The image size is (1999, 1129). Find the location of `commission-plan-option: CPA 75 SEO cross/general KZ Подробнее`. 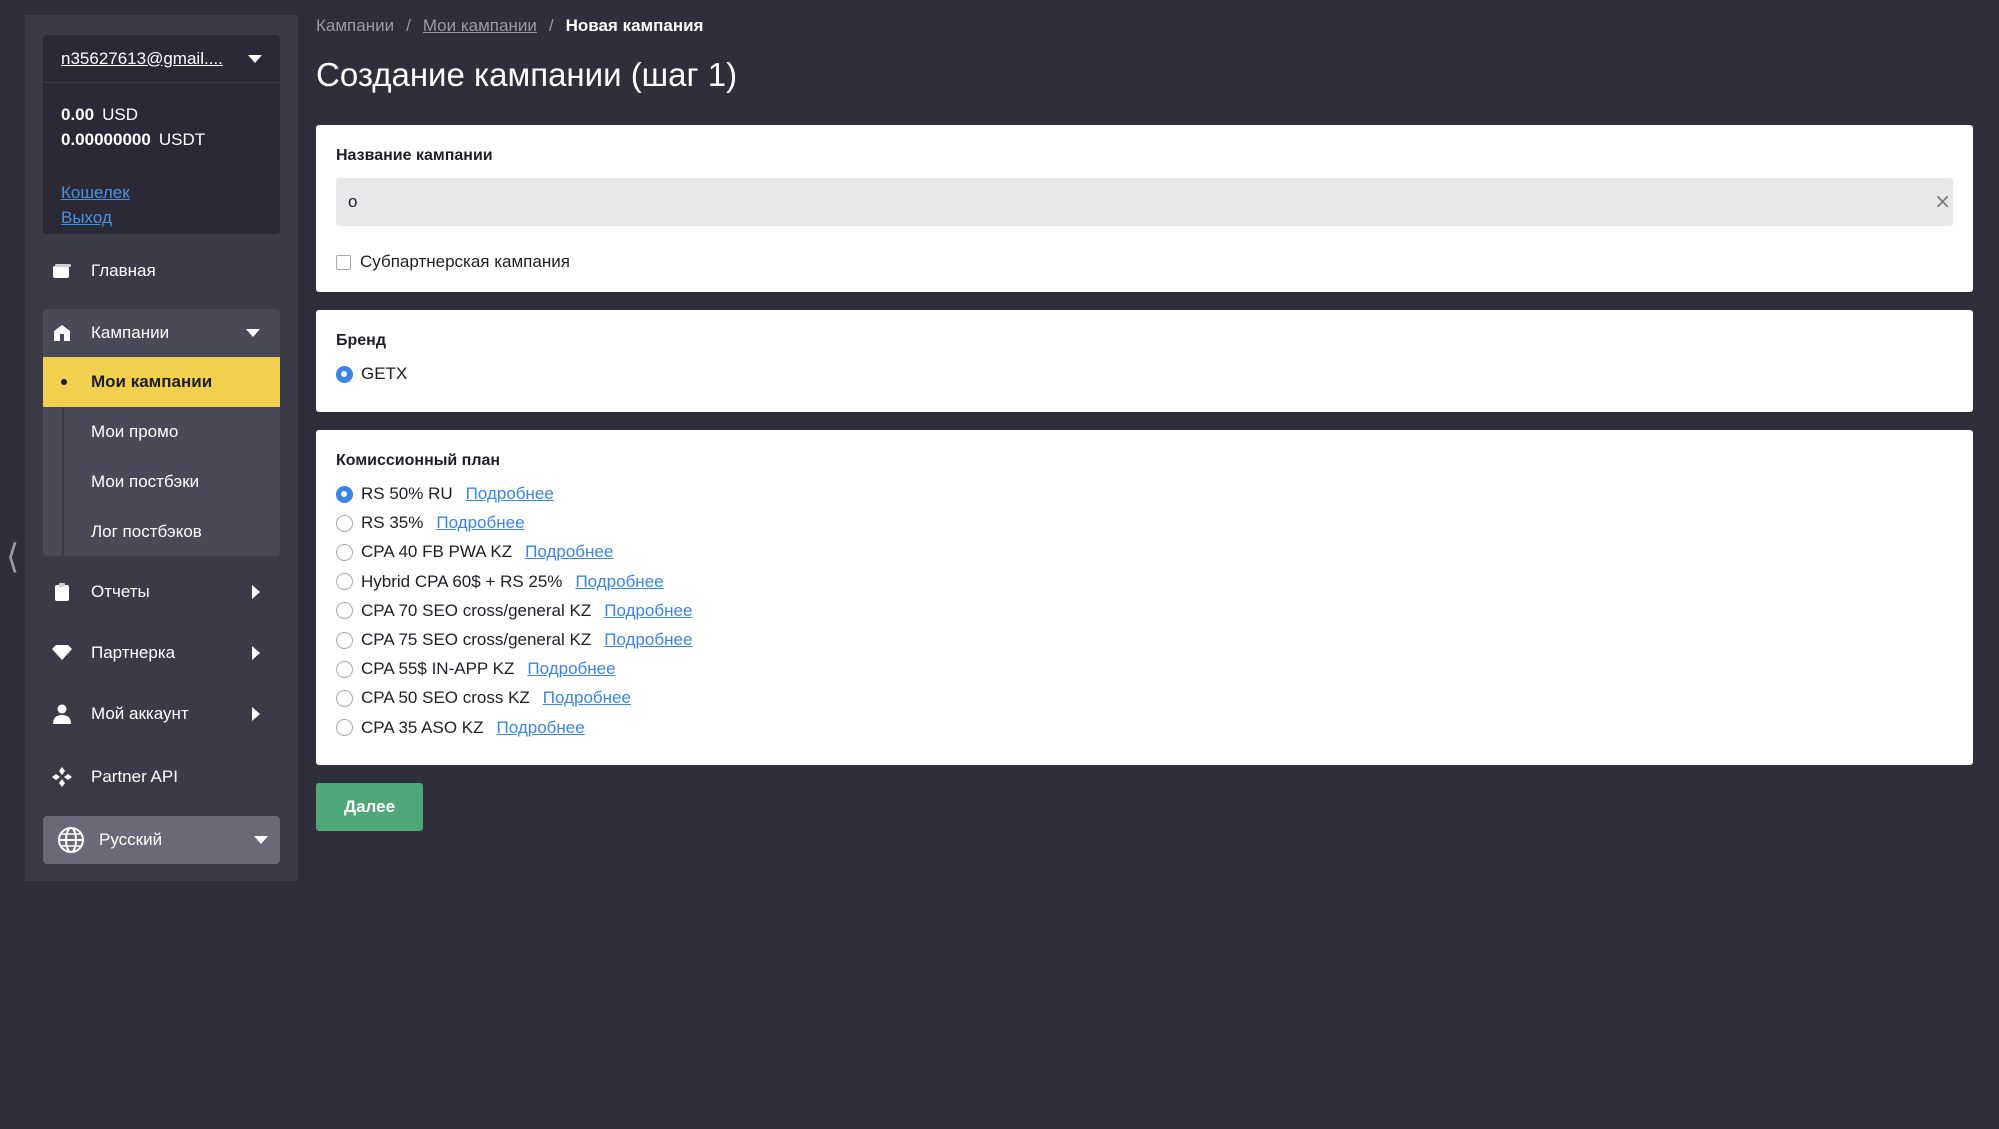

commission-plan-option: CPA 75 SEO cross/general KZ Подробнее is located at coordinates (514, 640).